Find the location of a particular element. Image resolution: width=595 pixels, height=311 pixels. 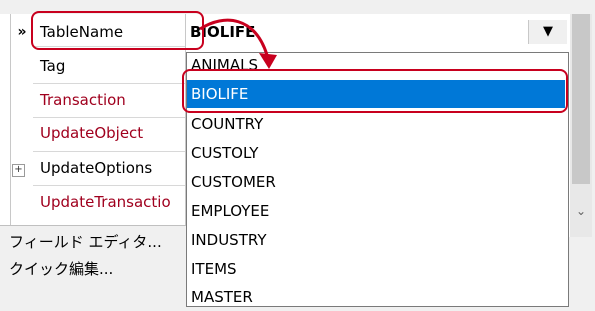

scrollbar-thumb is located at coordinates (581, 99).